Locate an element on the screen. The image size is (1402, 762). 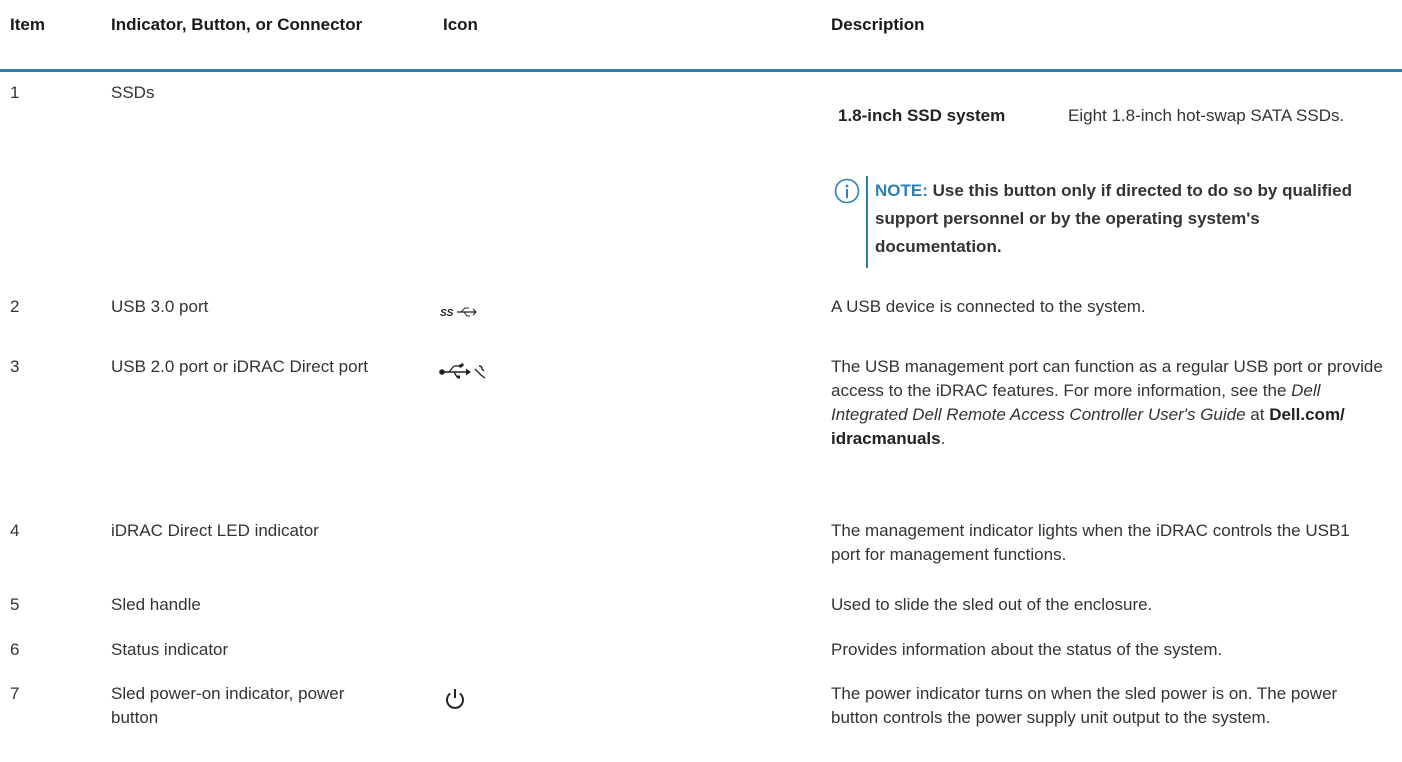
note-label: NOTE: is located at coordinates (901, 190).